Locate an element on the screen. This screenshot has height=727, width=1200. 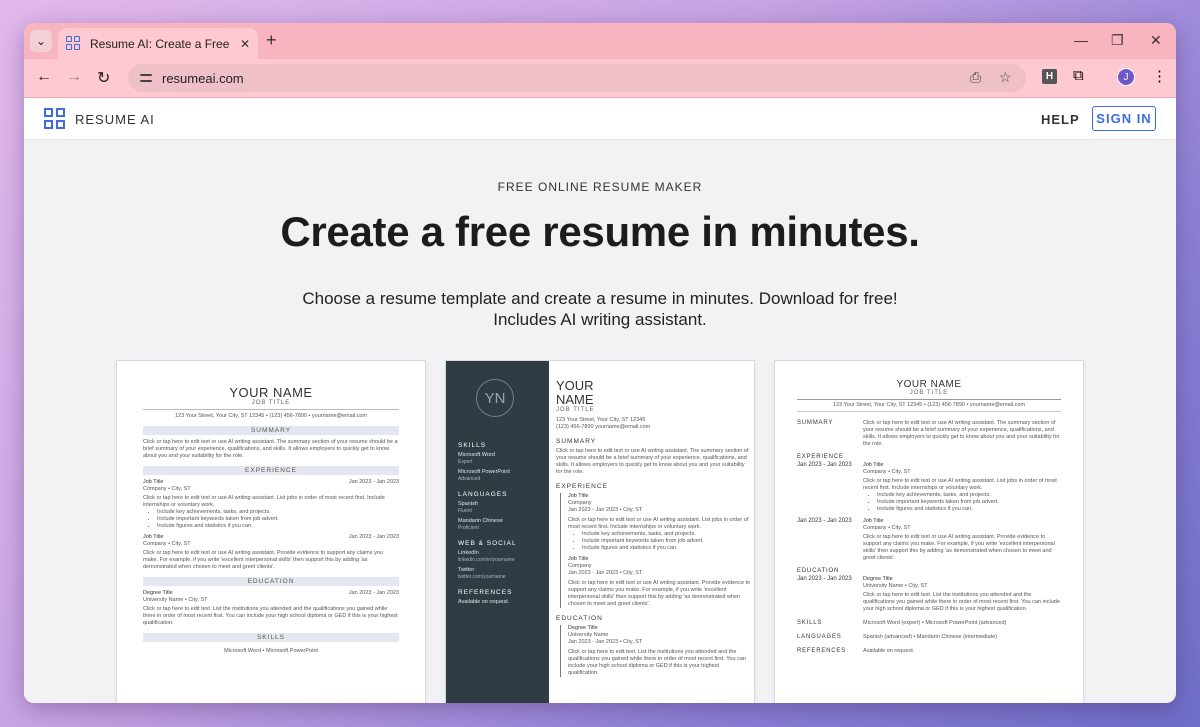
address-bar: resumeai.com ⎙ ☆ is located at coordinates (577, 78).